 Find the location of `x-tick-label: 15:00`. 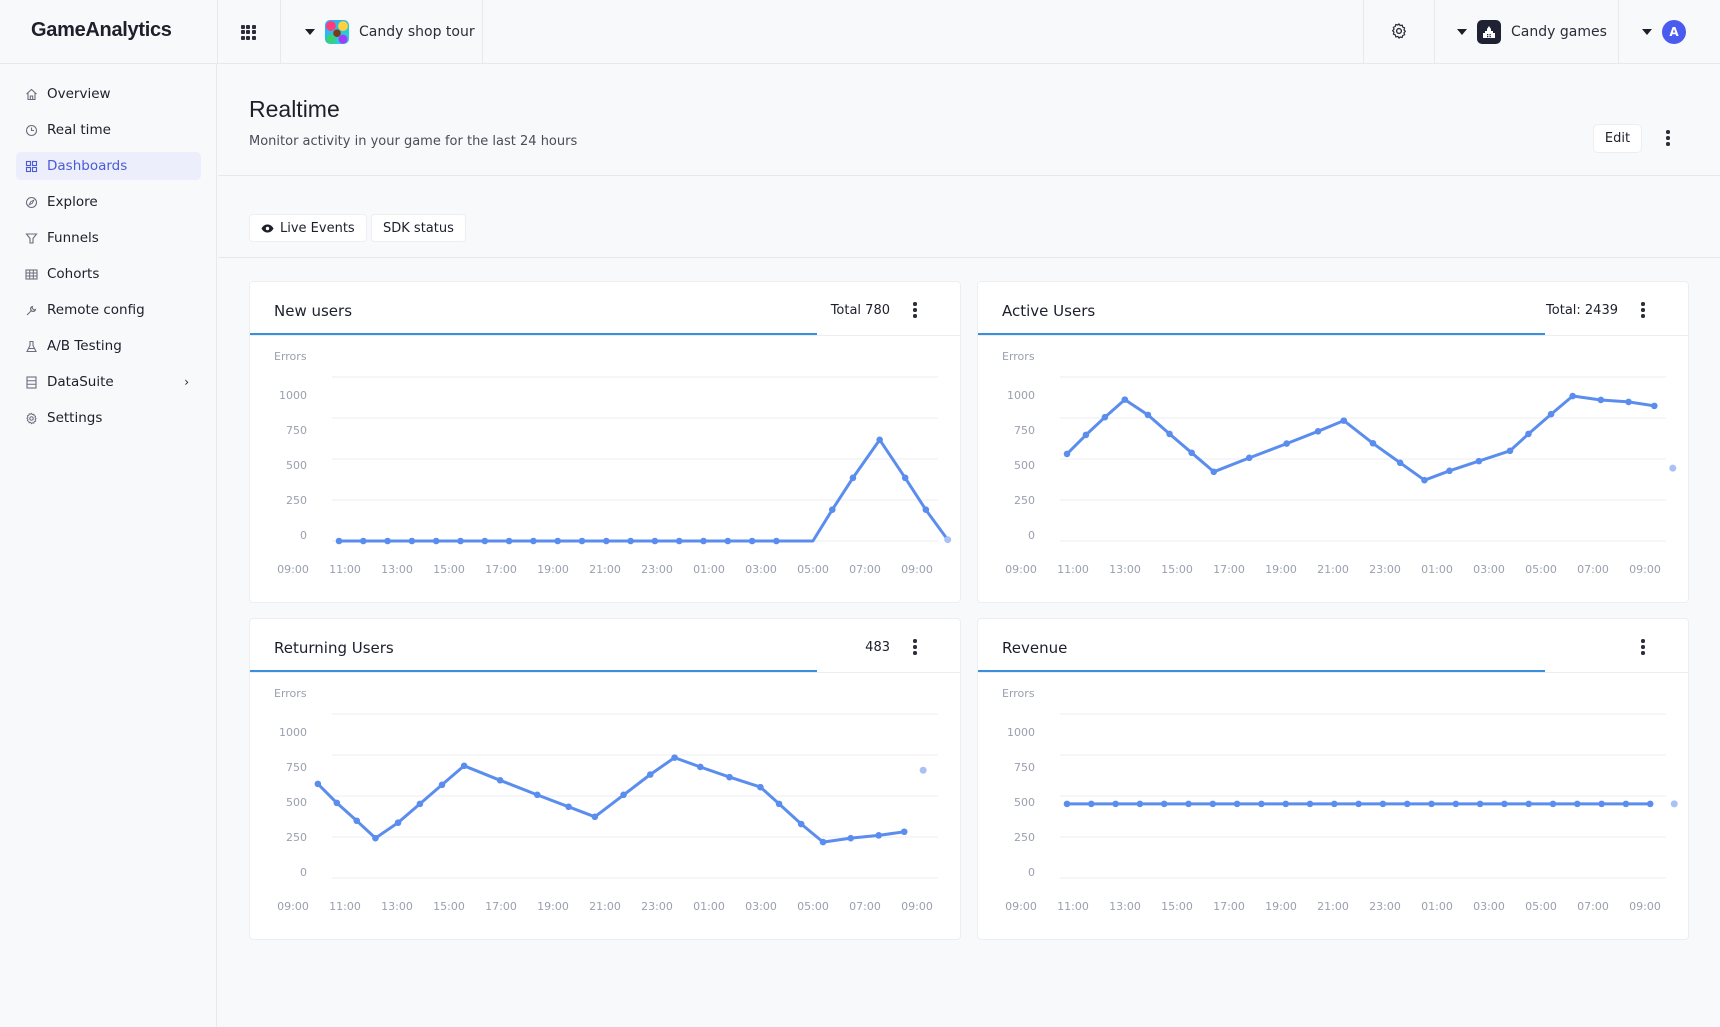

x-tick-label: 15:00 is located at coordinates (449, 569).